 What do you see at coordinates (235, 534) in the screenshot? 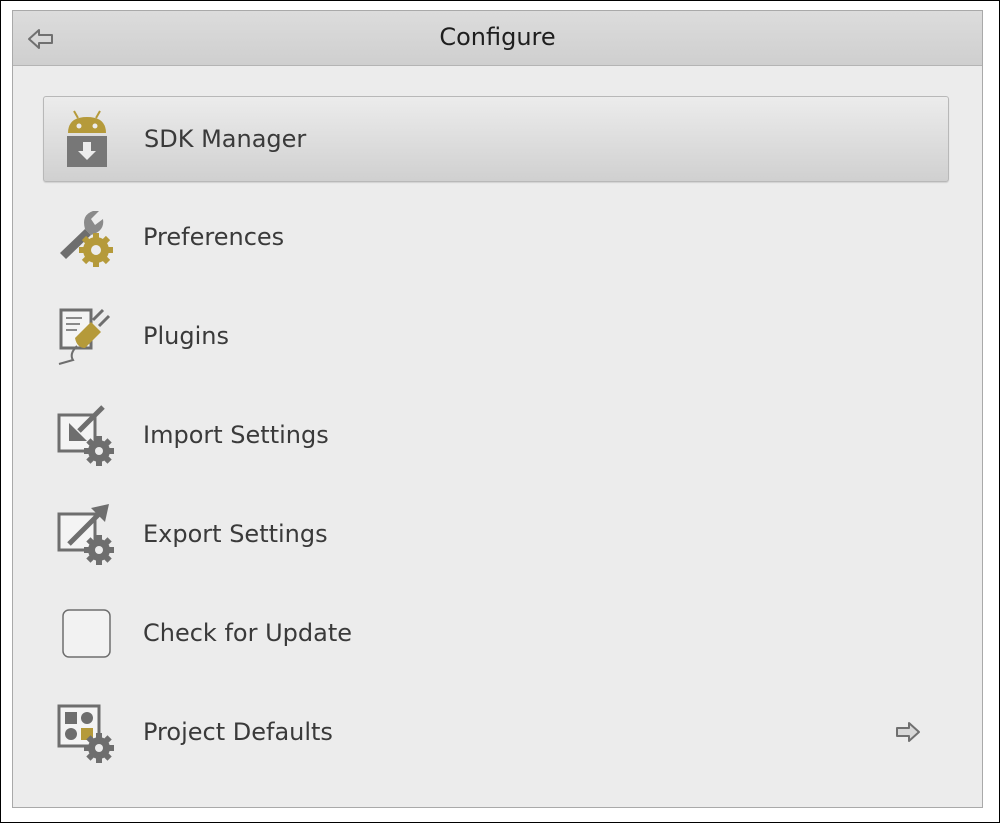
I see `menu-item-label: Export Settings` at bounding box center [235, 534].